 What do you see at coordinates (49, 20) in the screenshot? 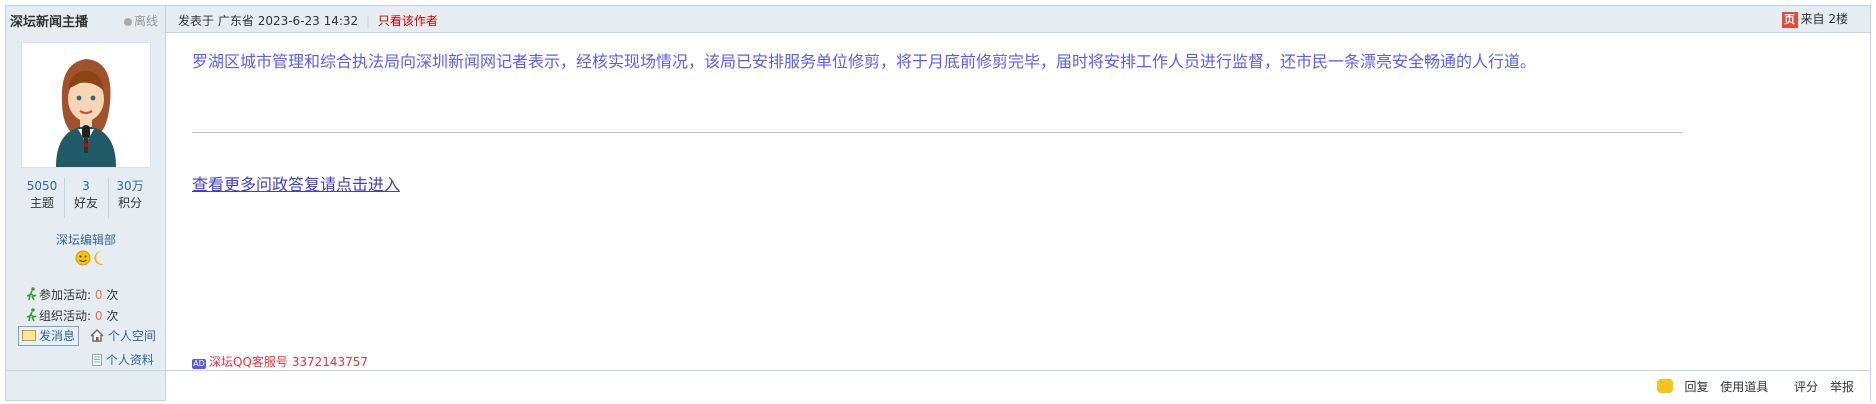
I see `author-name: 深坛新闻主播` at bounding box center [49, 20].